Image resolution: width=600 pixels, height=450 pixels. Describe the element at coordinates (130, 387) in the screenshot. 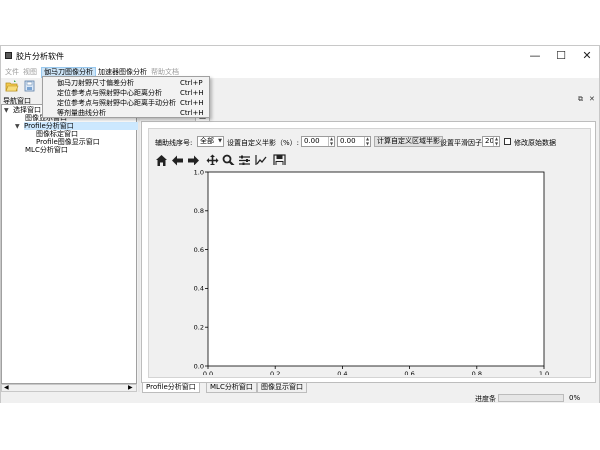

I see `scroll-right-icon: ▶` at that location.